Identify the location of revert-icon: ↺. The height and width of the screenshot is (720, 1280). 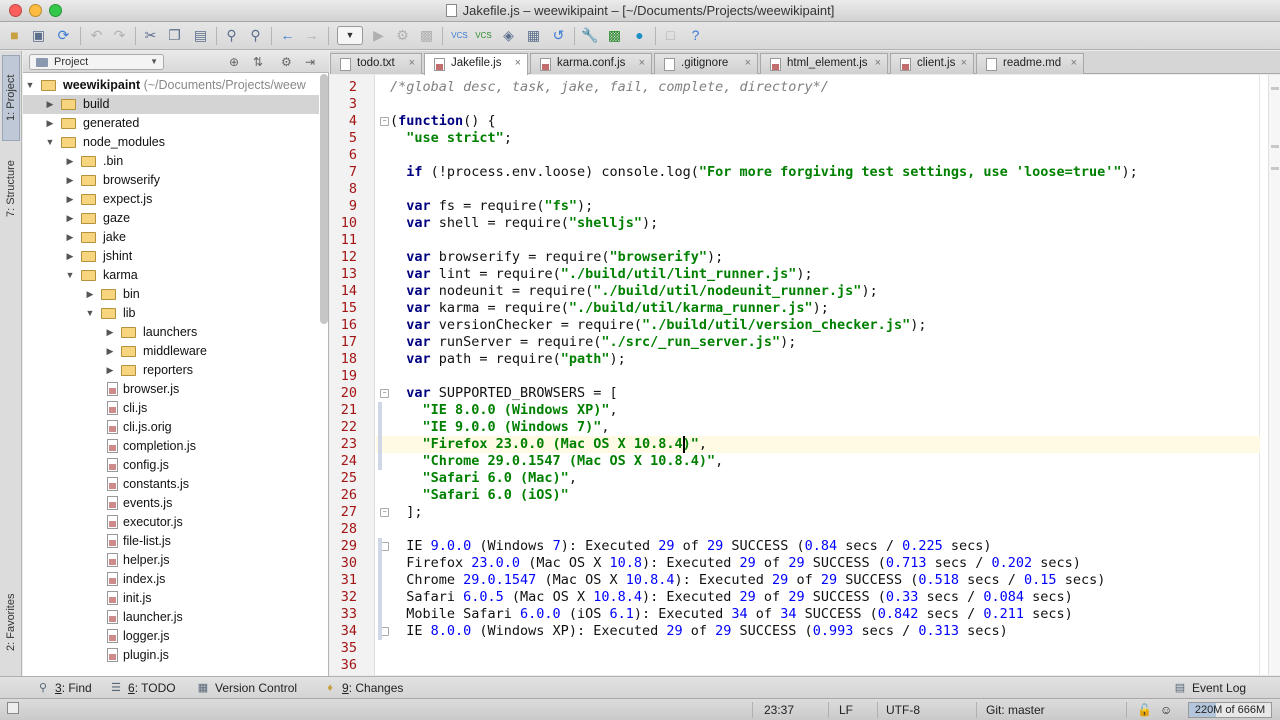
(558, 35).